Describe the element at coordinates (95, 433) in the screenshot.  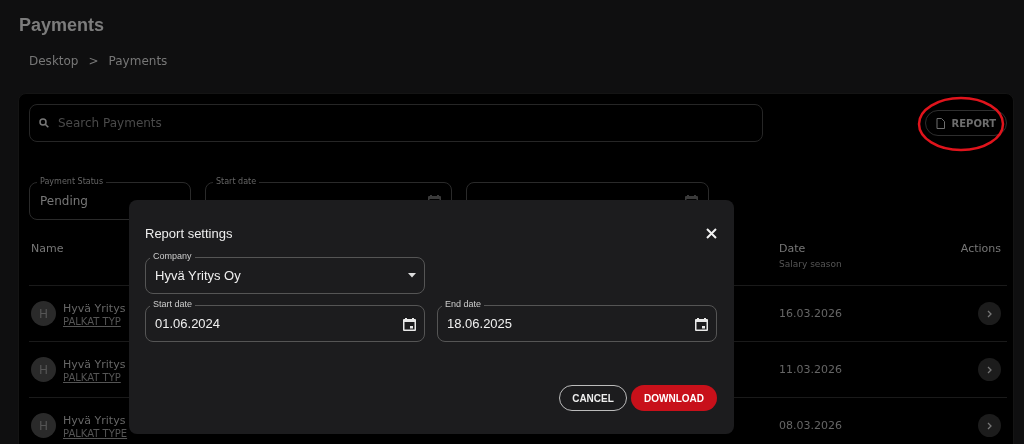
I see `payment-link: PALKAT TYPE` at that location.